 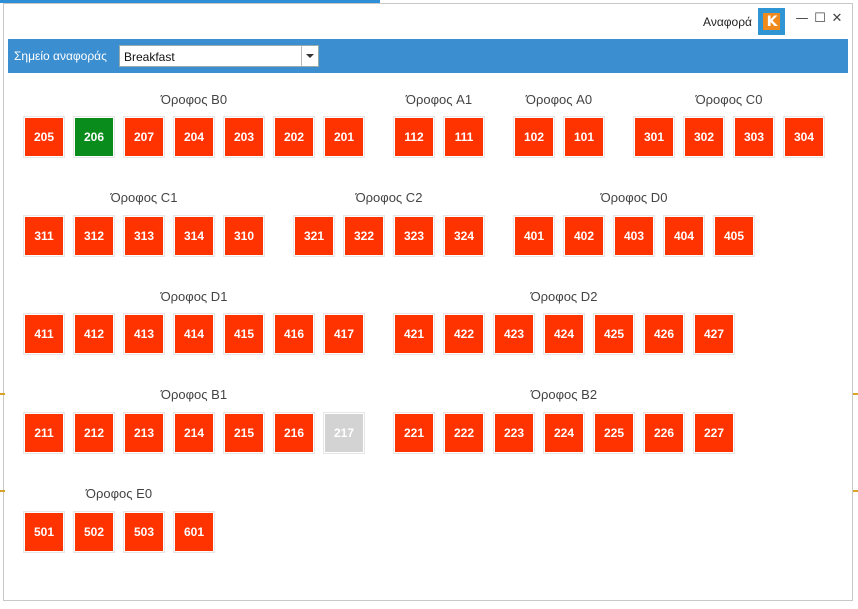 What do you see at coordinates (144, 433) in the screenshot?
I see `room-button: 213` at bounding box center [144, 433].